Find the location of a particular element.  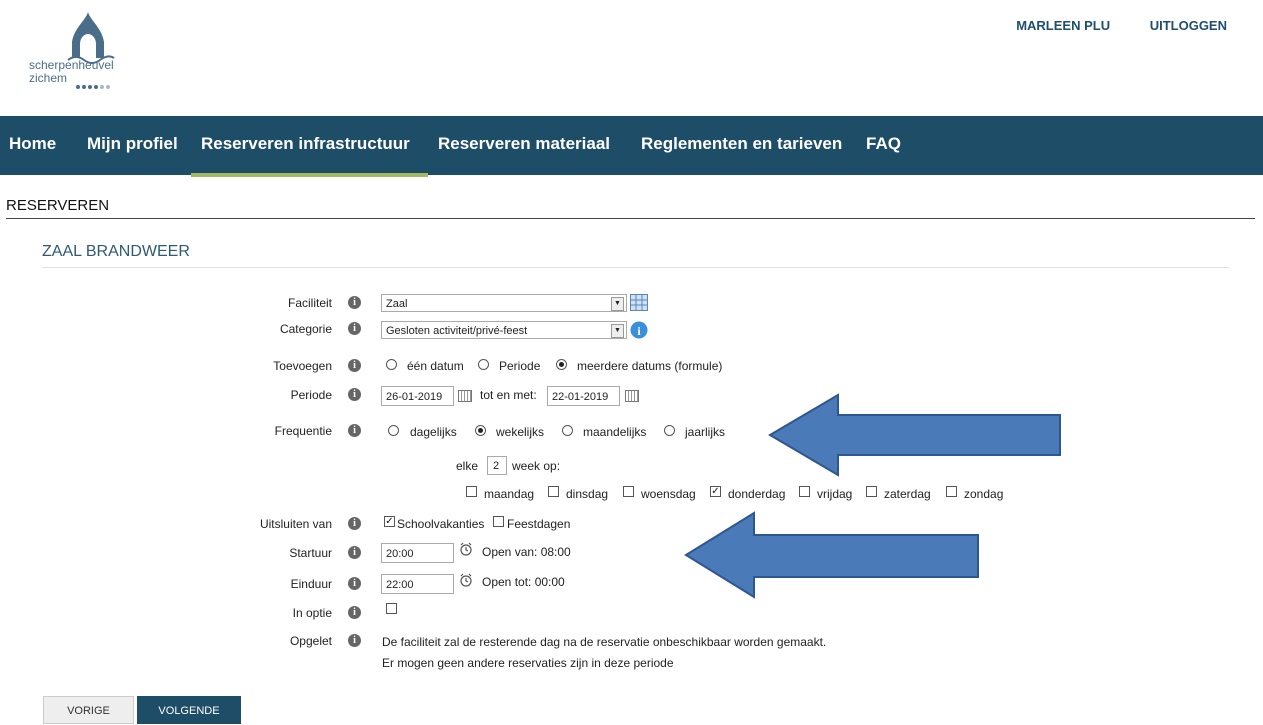

vorige-button: VORIGE is located at coordinates (88, 710).